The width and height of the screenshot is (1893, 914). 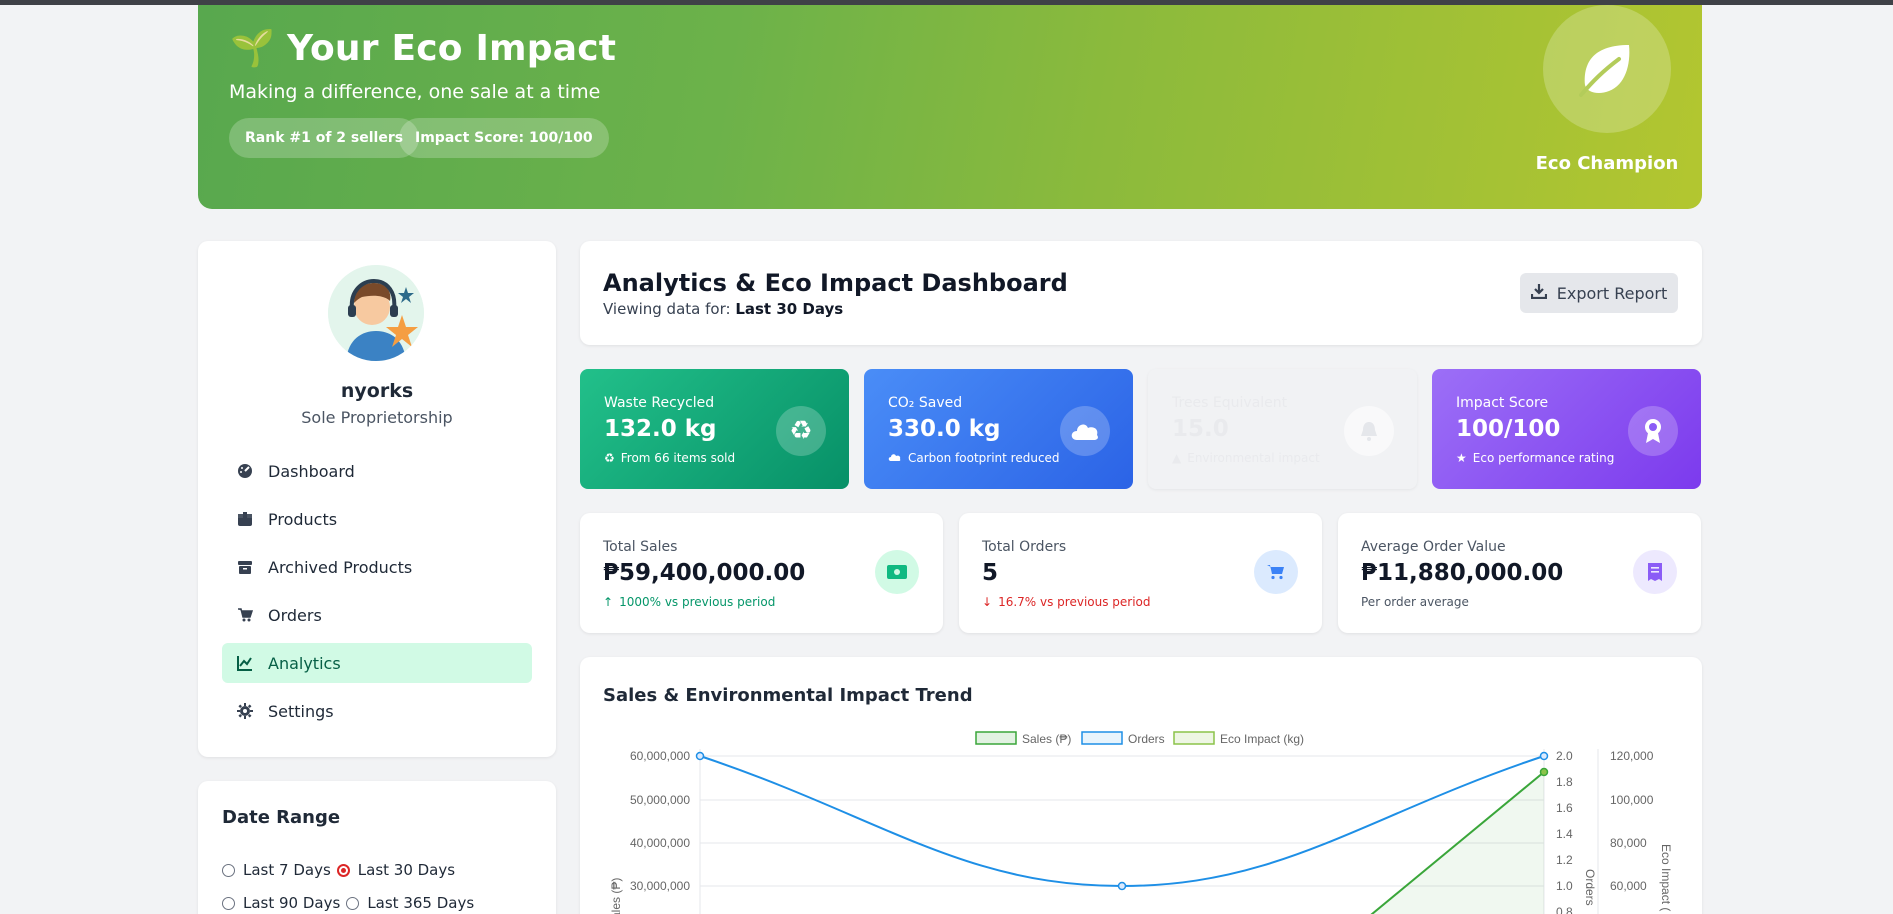 I want to click on tree-small-icon: ▲, so click(x=1177, y=458).